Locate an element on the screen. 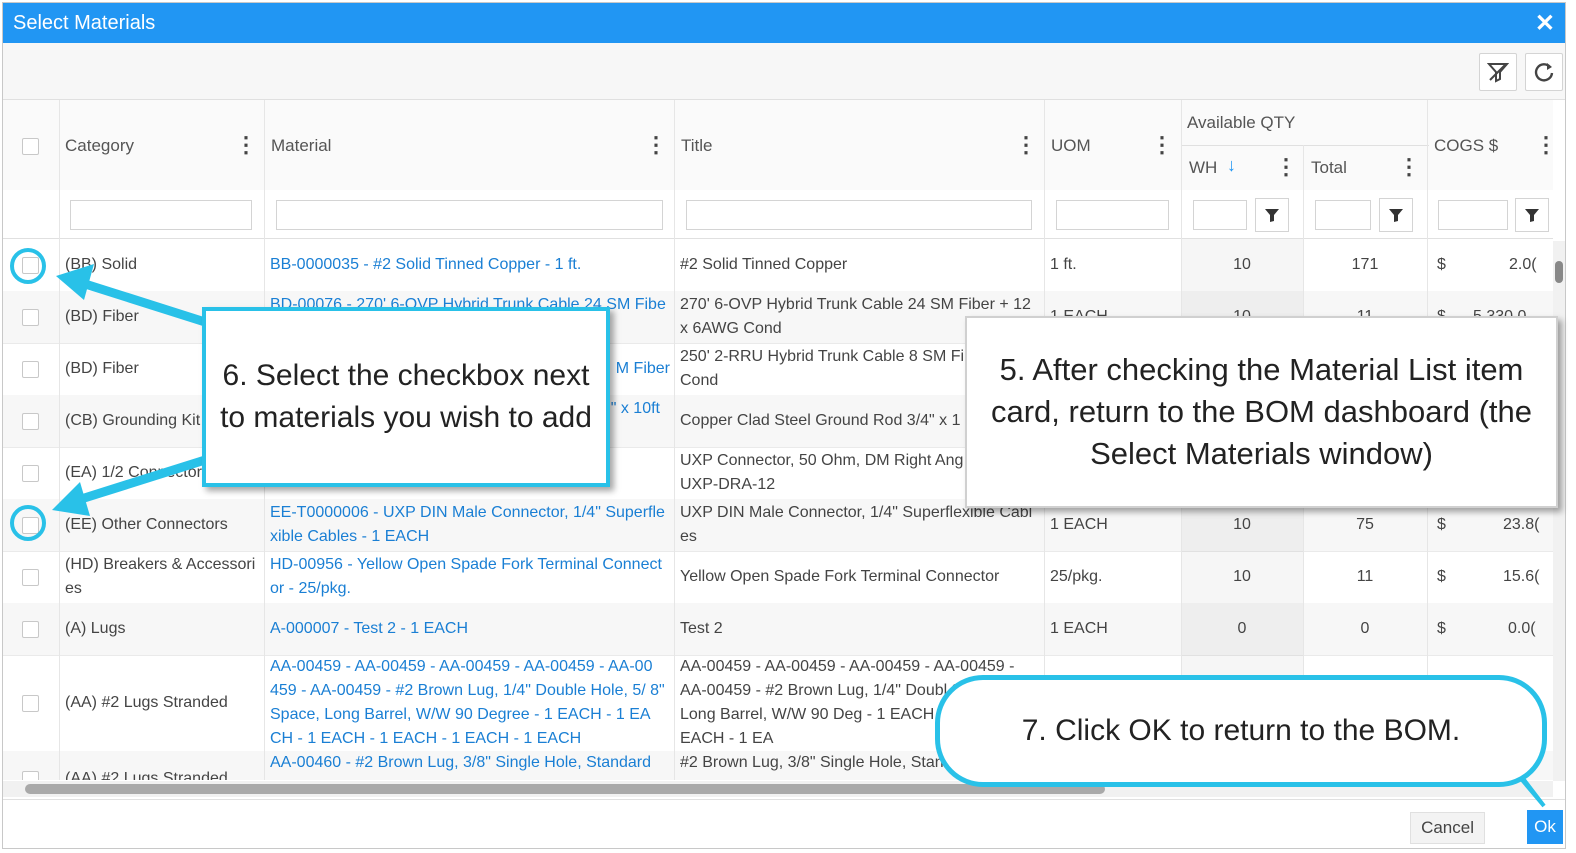 The width and height of the screenshot is (1576, 853). step7-callout: 7. Click OK to return to the BOM. is located at coordinates (1241, 731).